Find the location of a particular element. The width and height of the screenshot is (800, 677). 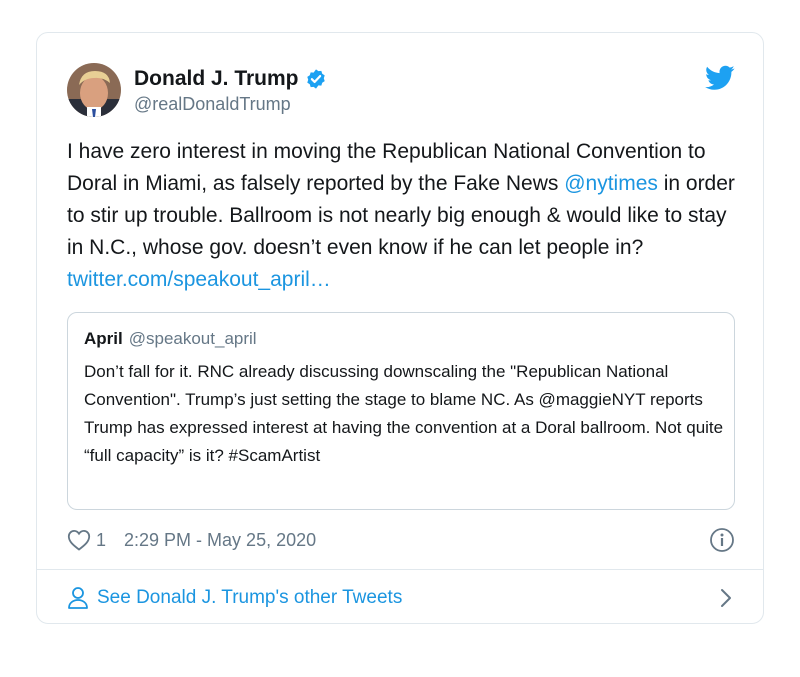

timestamp: 2:29 PM - May 25, 2020 is located at coordinates (220, 540).